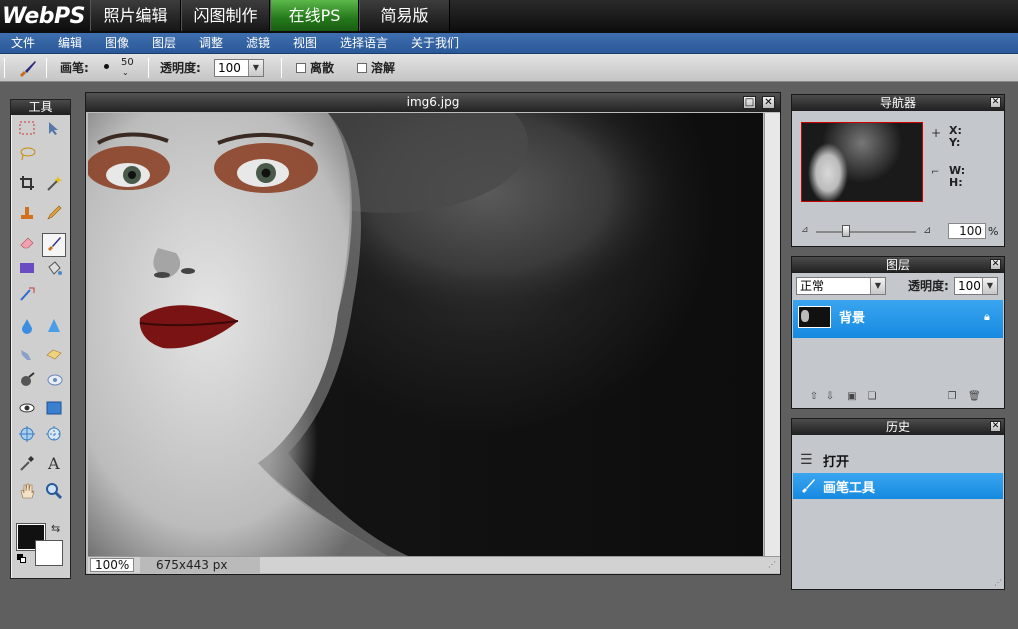 The height and width of the screenshot is (629, 1018). I want to click on layer-name: 背景, so click(852, 318).